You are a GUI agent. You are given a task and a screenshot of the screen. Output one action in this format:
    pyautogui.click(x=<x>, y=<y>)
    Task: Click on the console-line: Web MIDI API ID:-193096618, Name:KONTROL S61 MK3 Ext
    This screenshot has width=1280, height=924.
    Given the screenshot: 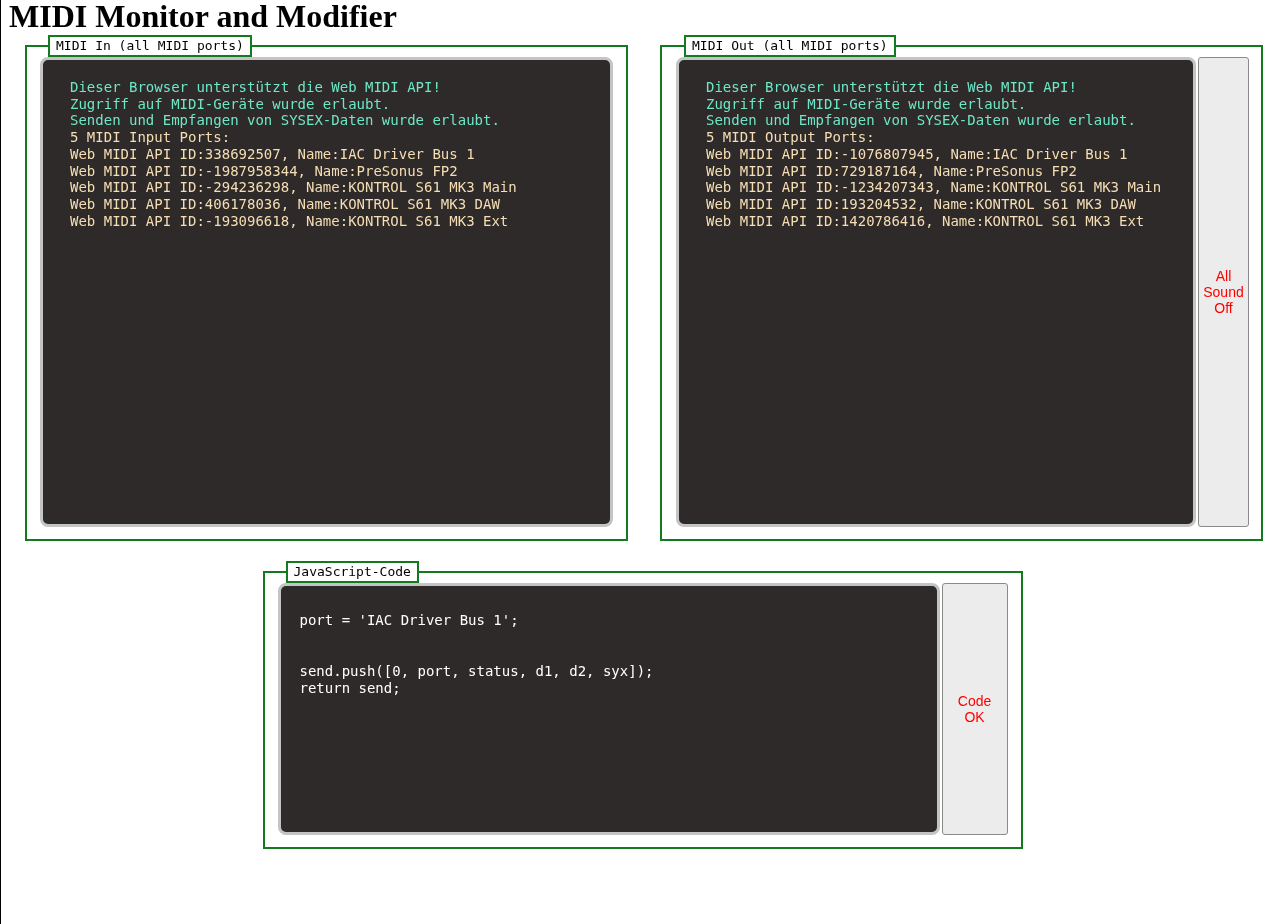 What is the action you would take?
    pyautogui.click(x=289, y=221)
    